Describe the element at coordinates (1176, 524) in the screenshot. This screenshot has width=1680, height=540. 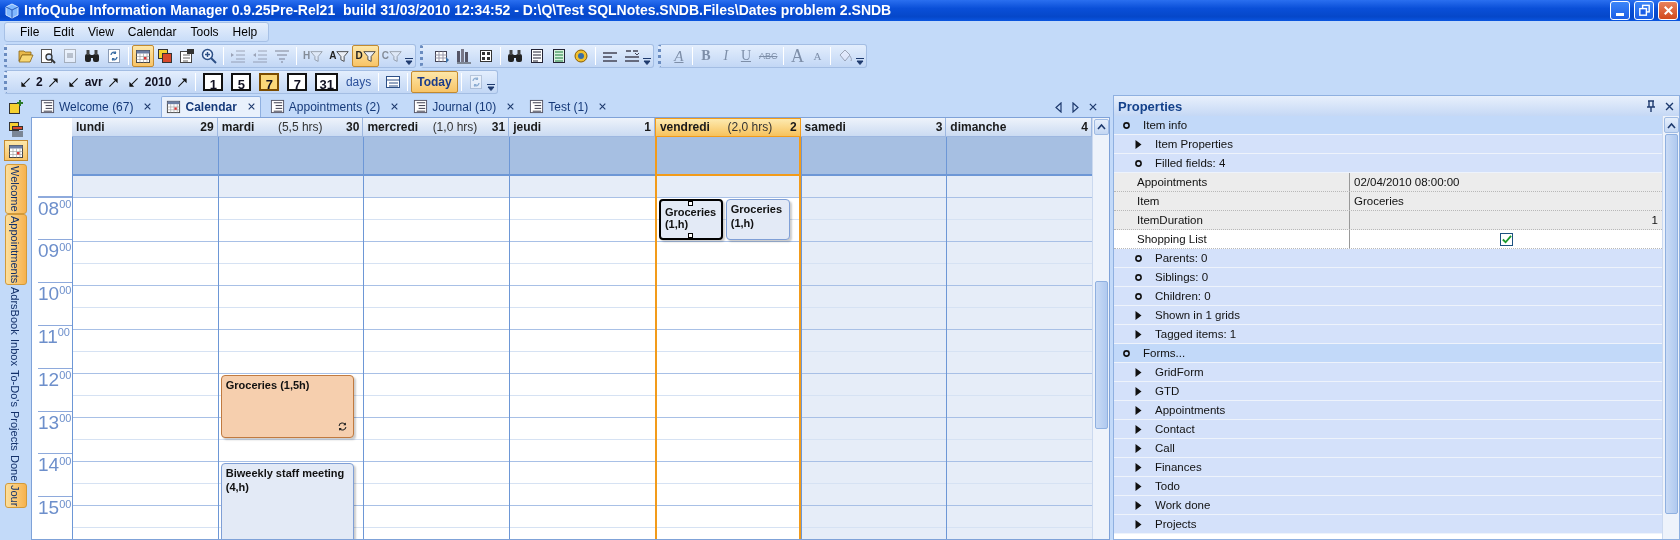
I see `tree-item: Projects` at that location.